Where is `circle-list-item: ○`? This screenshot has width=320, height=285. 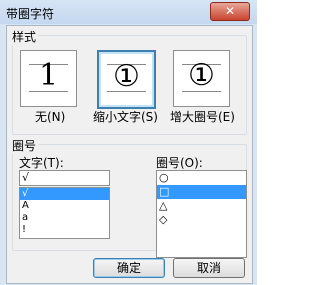
circle-list-item: ○ is located at coordinates (201, 178).